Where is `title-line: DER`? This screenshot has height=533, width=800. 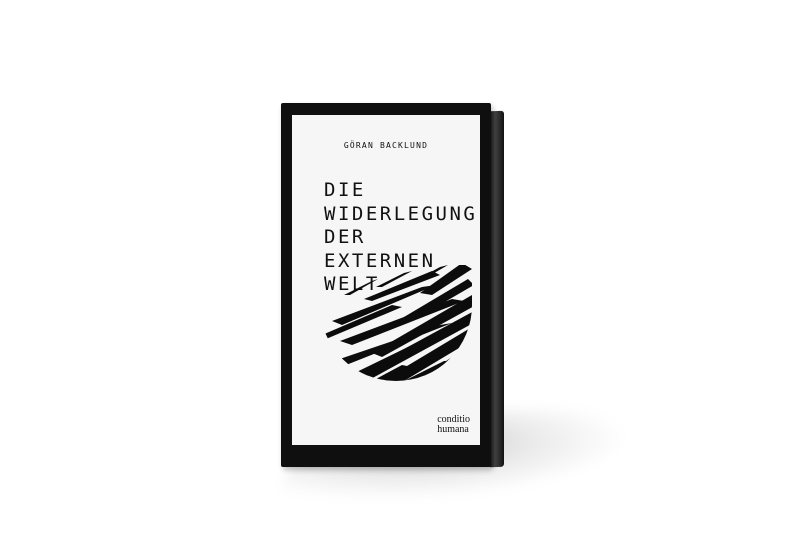
title-line: DER is located at coordinates (345, 237).